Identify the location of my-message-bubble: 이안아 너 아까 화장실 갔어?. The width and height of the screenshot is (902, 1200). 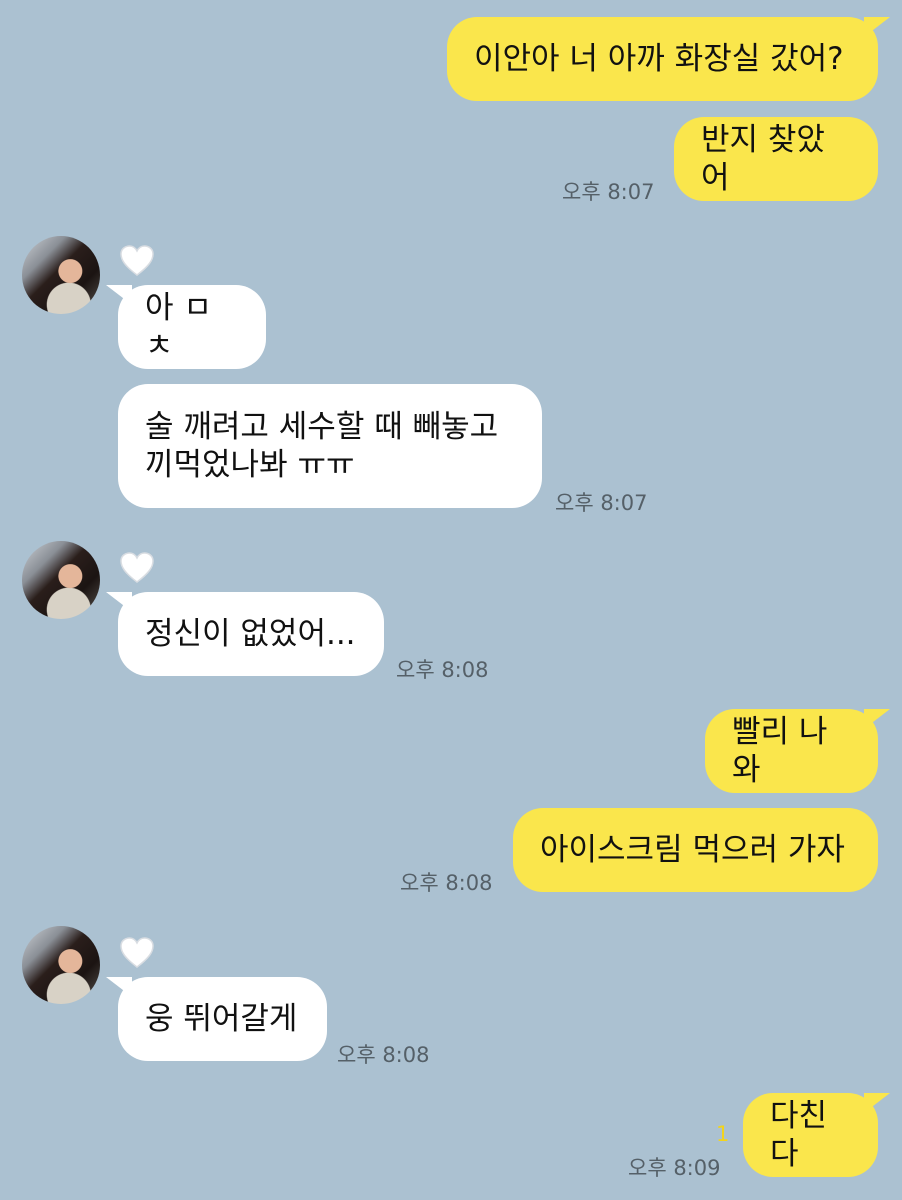
(668, 59).